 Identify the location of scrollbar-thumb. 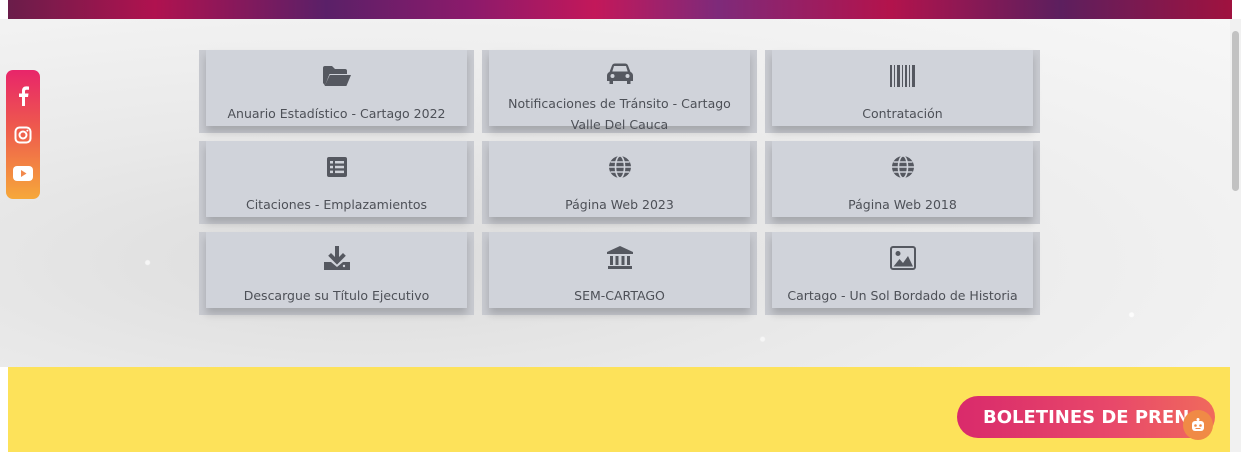
(1235, 111).